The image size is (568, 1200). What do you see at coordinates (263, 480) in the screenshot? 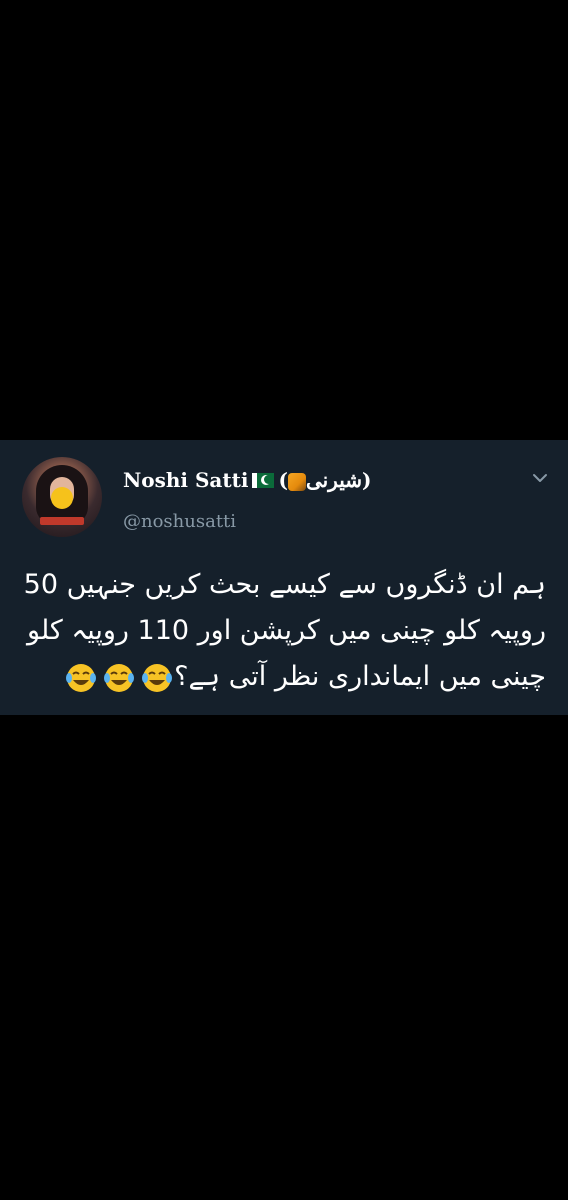
I see `pakistan-flag-icon` at bounding box center [263, 480].